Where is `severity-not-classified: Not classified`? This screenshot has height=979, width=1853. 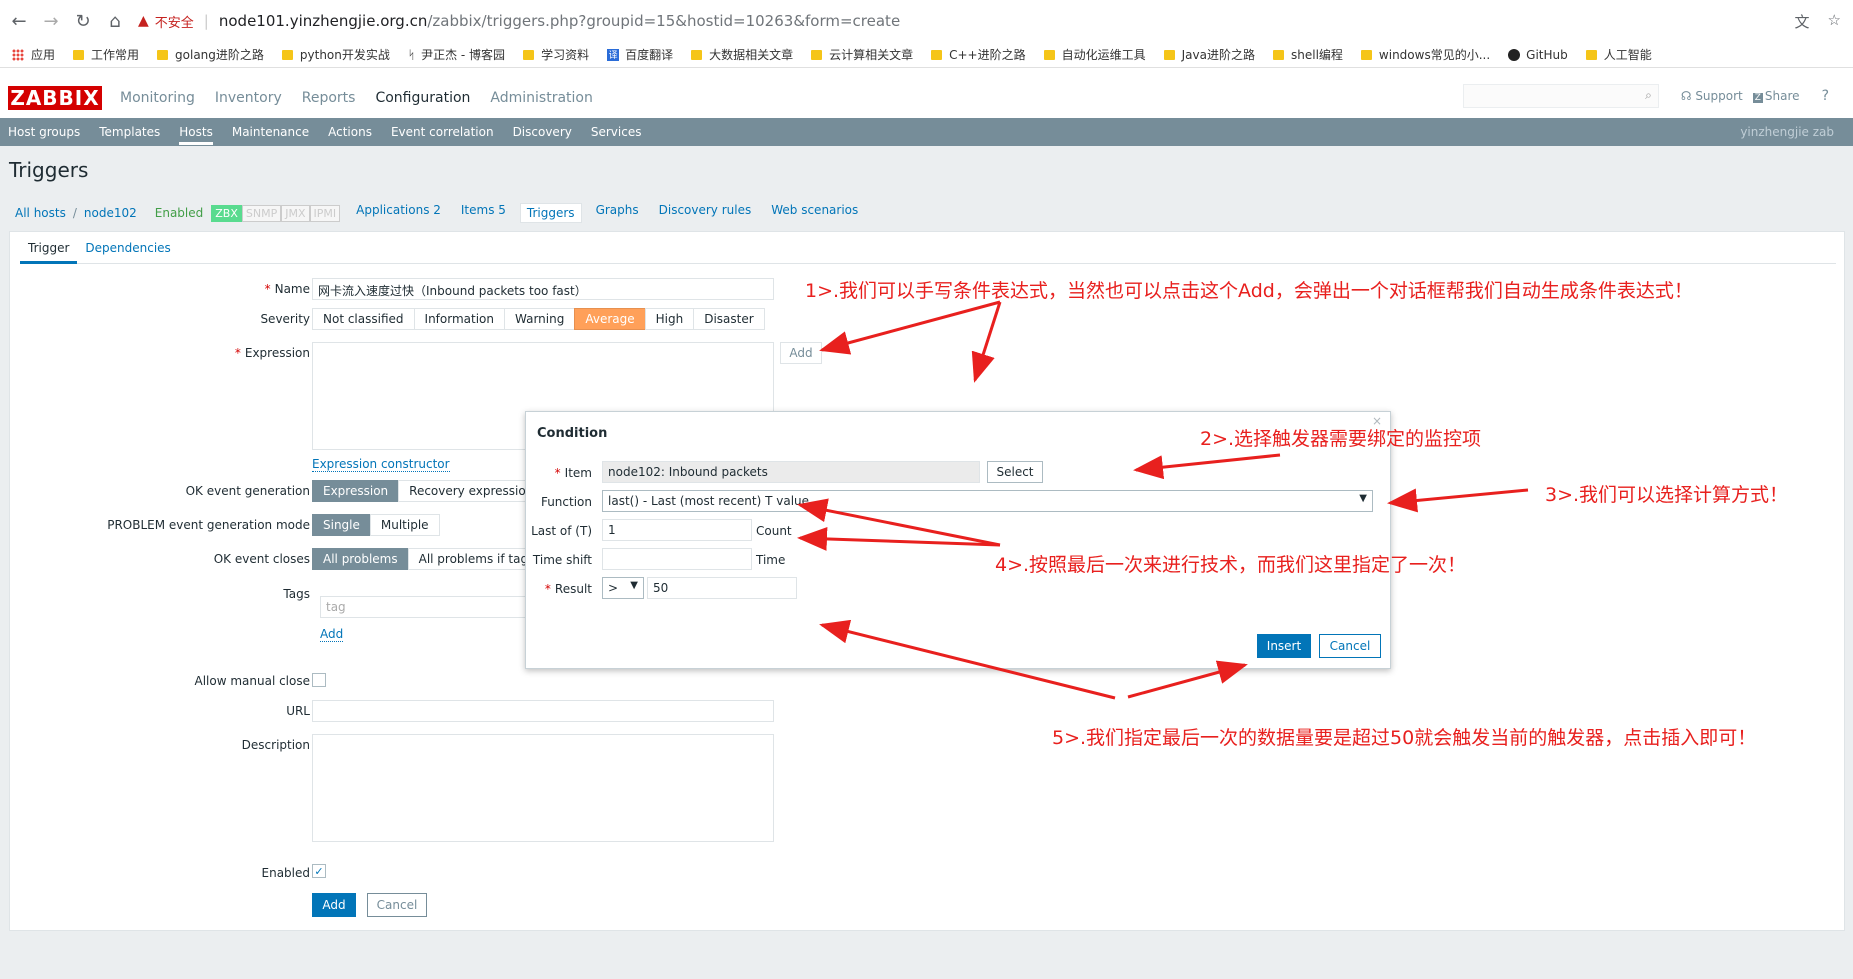
severity-not-classified: Not classified is located at coordinates (363, 319).